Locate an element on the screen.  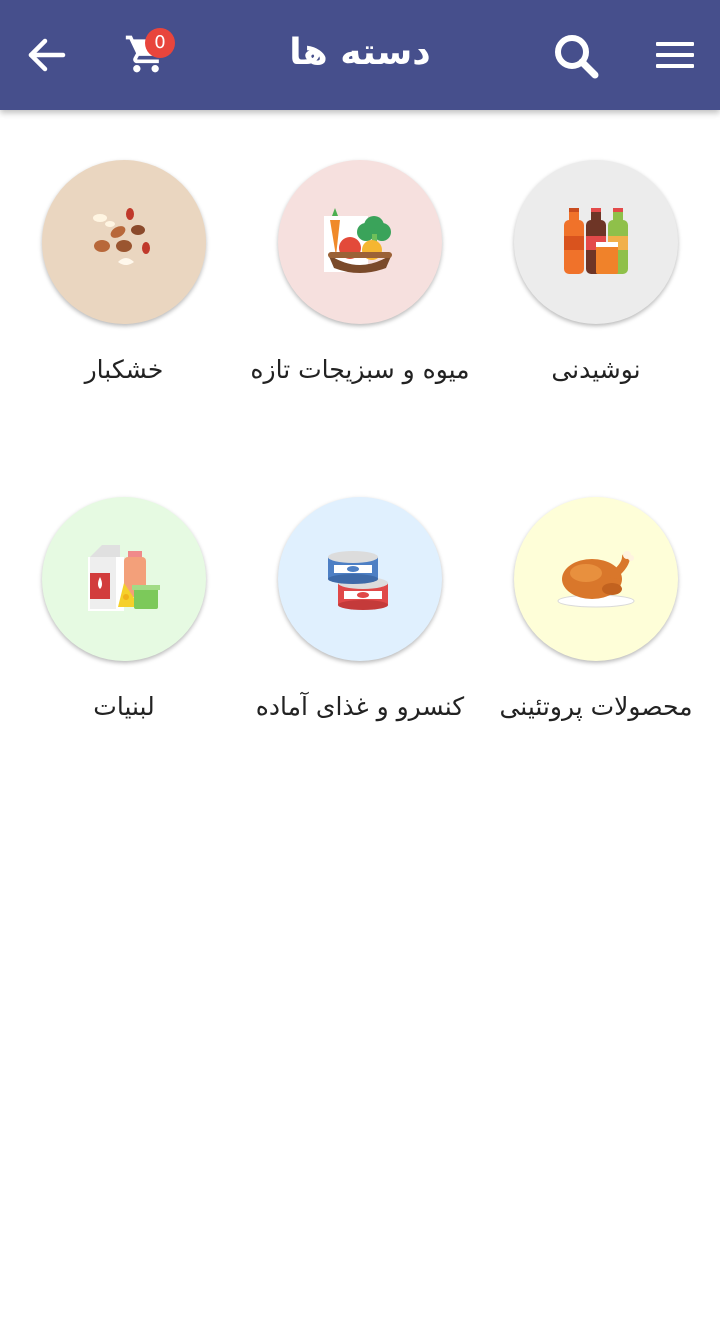
category-label: محصولات پروتئینی is located at coordinates (596, 706).